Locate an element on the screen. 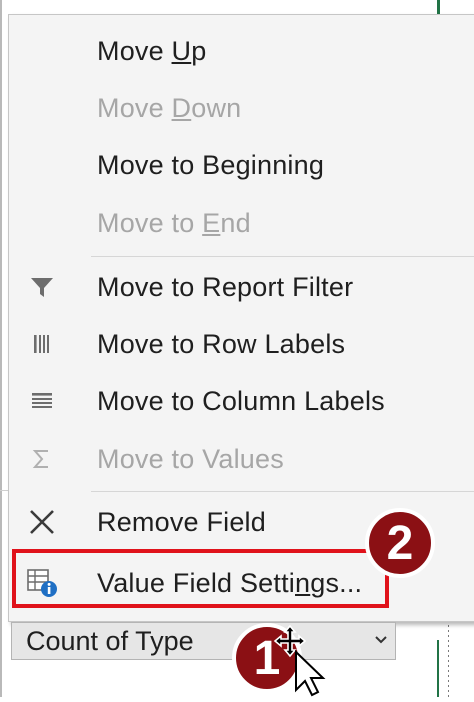 The height and width of the screenshot is (702, 474). menu-item-move-to-report-filter: Move to Report Filter is located at coordinates (241, 287).